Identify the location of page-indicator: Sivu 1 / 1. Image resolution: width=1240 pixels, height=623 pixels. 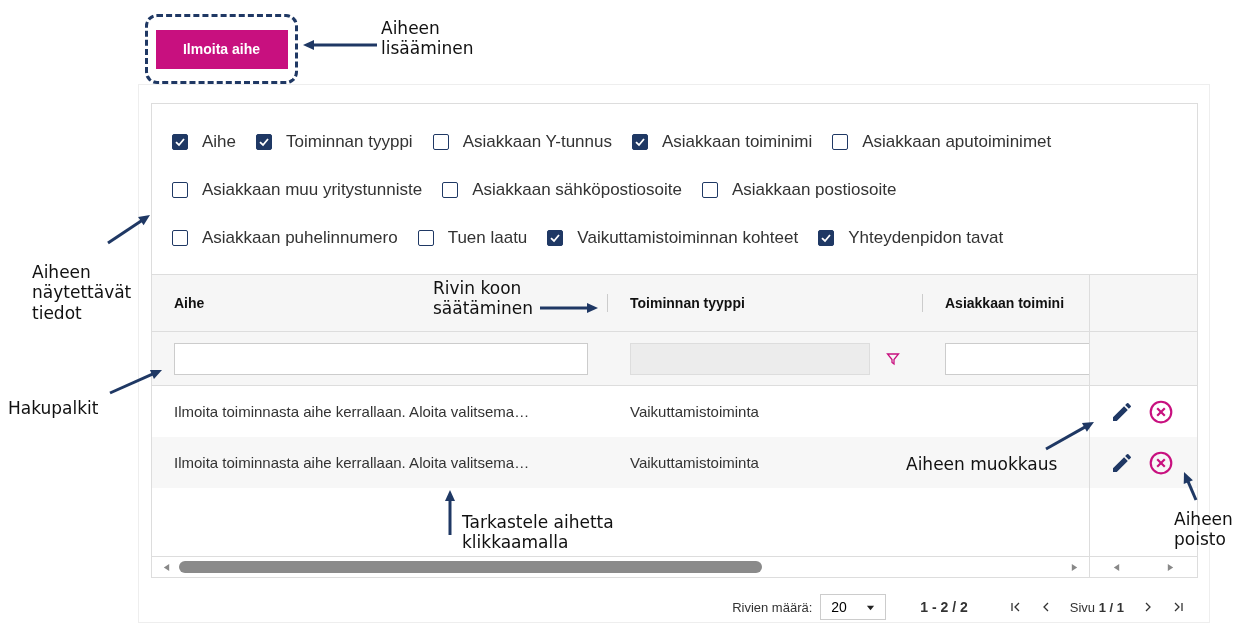
(1096, 607).